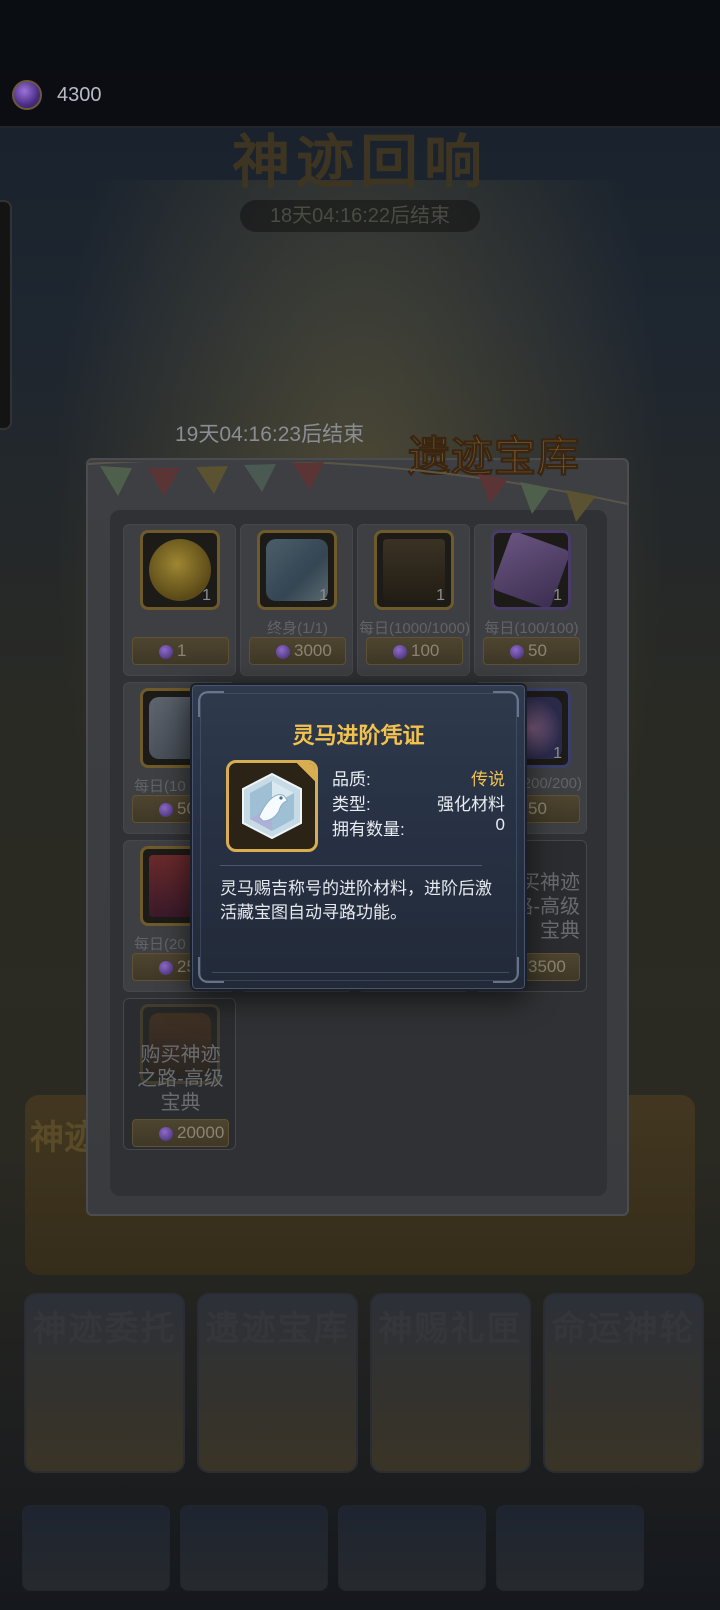 The width and height of the screenshot is (720, 1610). What do you see at coordinates (360, 64) in the screenshot?
I see `top-bar: 4300` at bounding box center [360, 64].